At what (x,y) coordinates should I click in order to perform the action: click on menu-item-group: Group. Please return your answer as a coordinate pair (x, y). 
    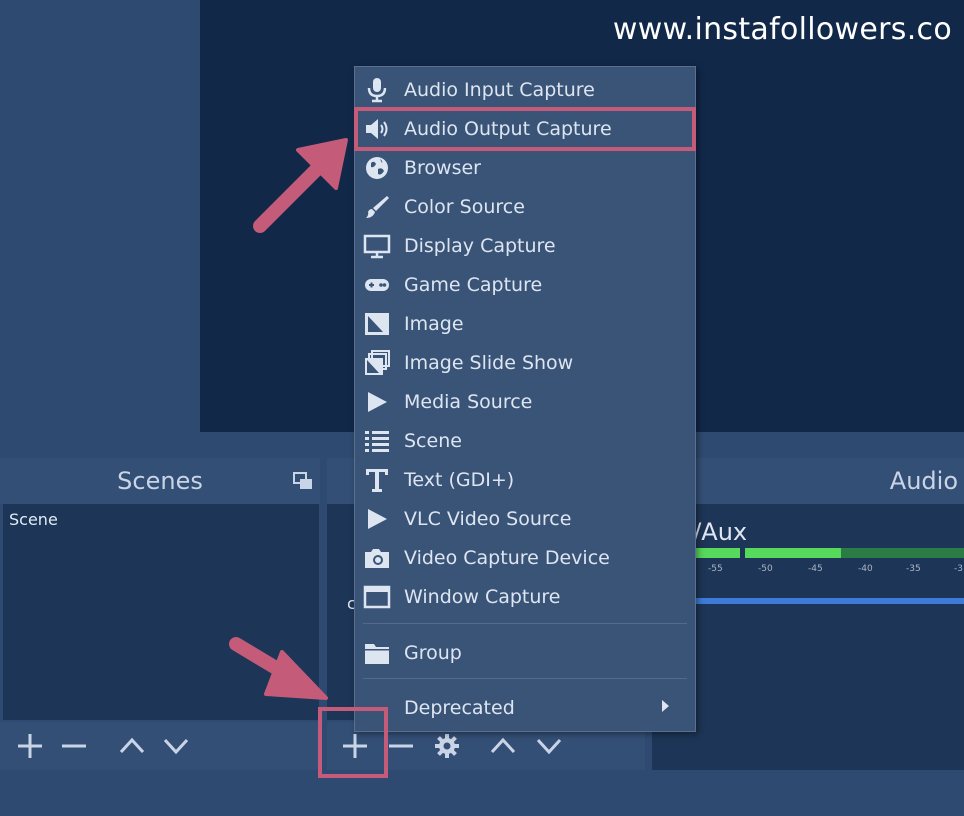
    Looking at the image, I should click on (525, 653).